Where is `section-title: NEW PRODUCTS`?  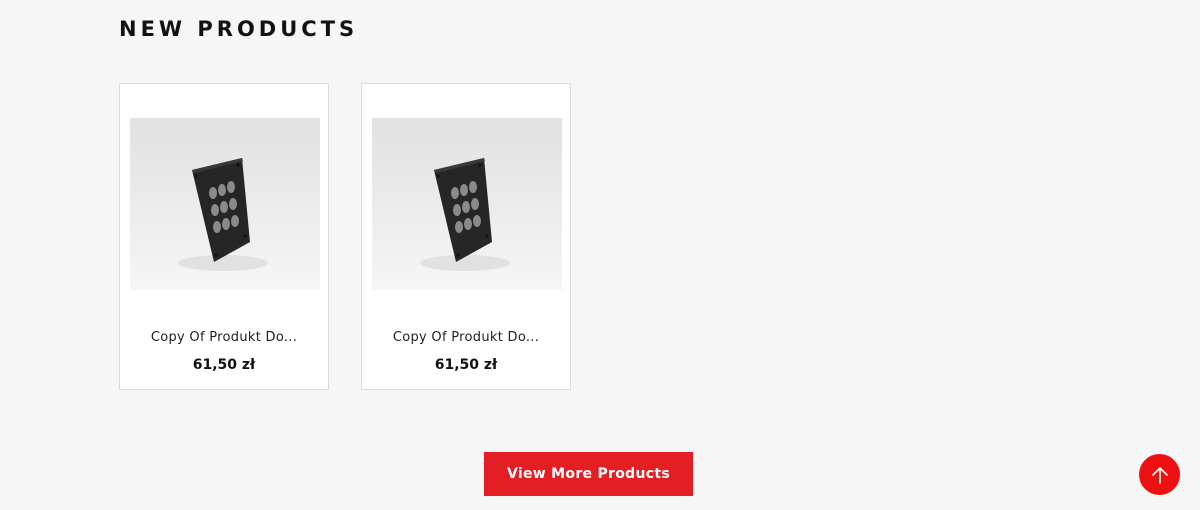 section-title: NEW PRODUCTS is located at coordinates (239, 29).